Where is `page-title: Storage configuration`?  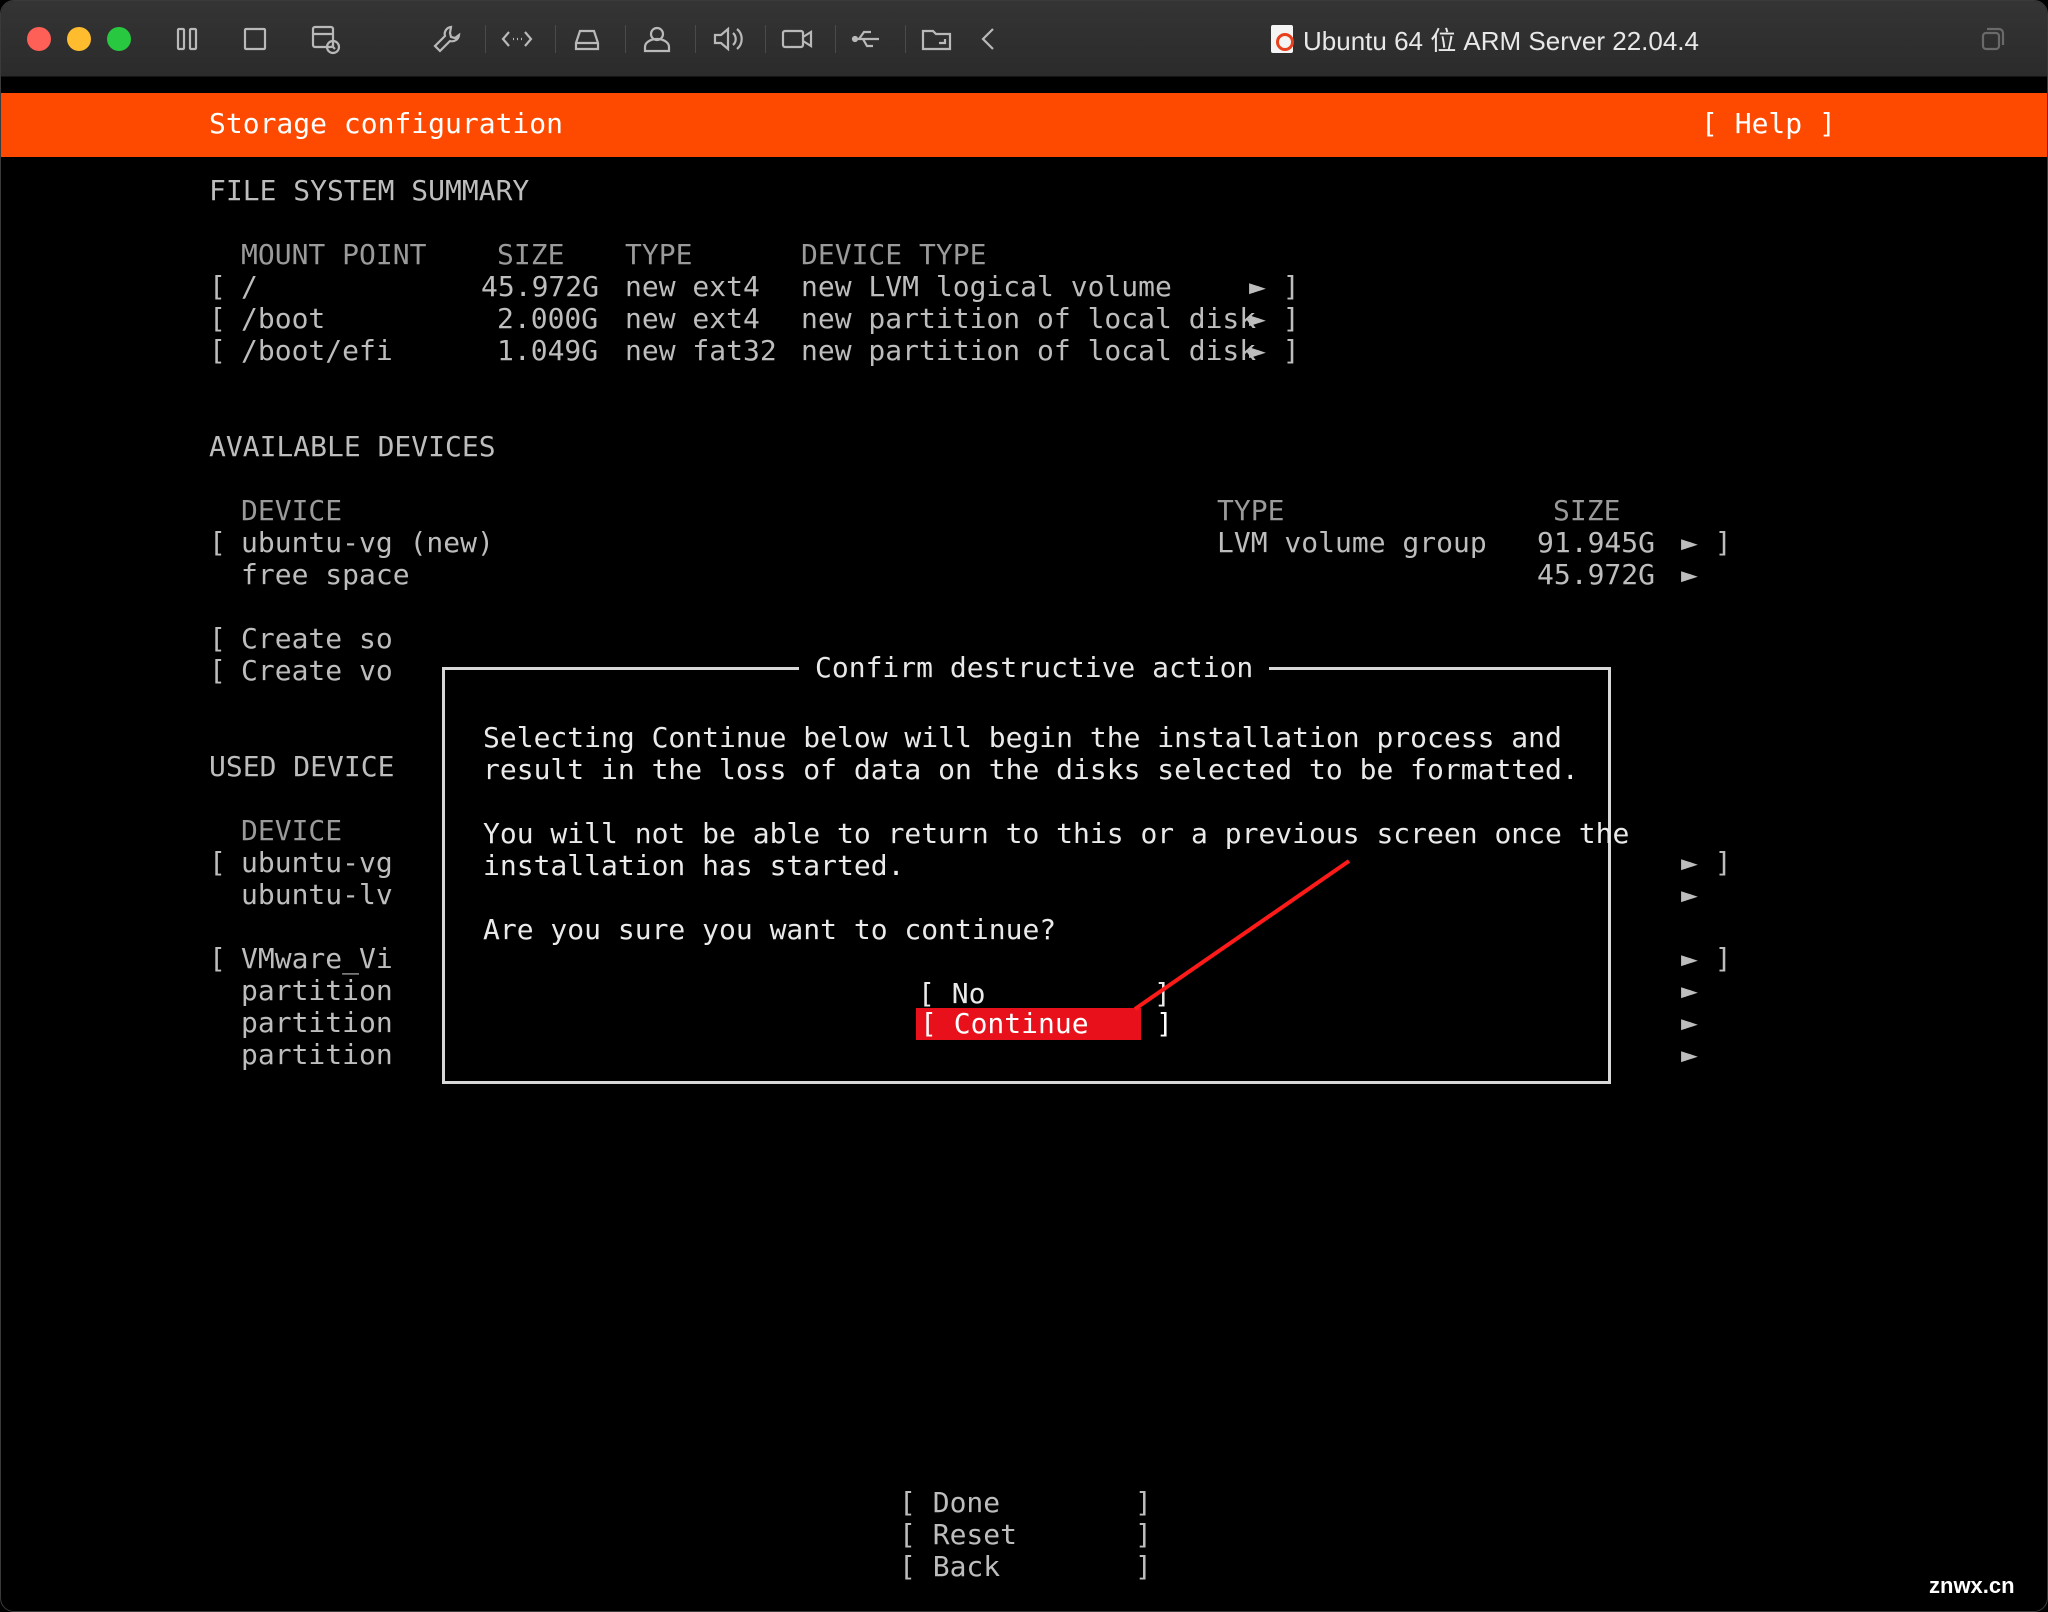
page-title: Storage configuration is located at coordinates (386, 123).